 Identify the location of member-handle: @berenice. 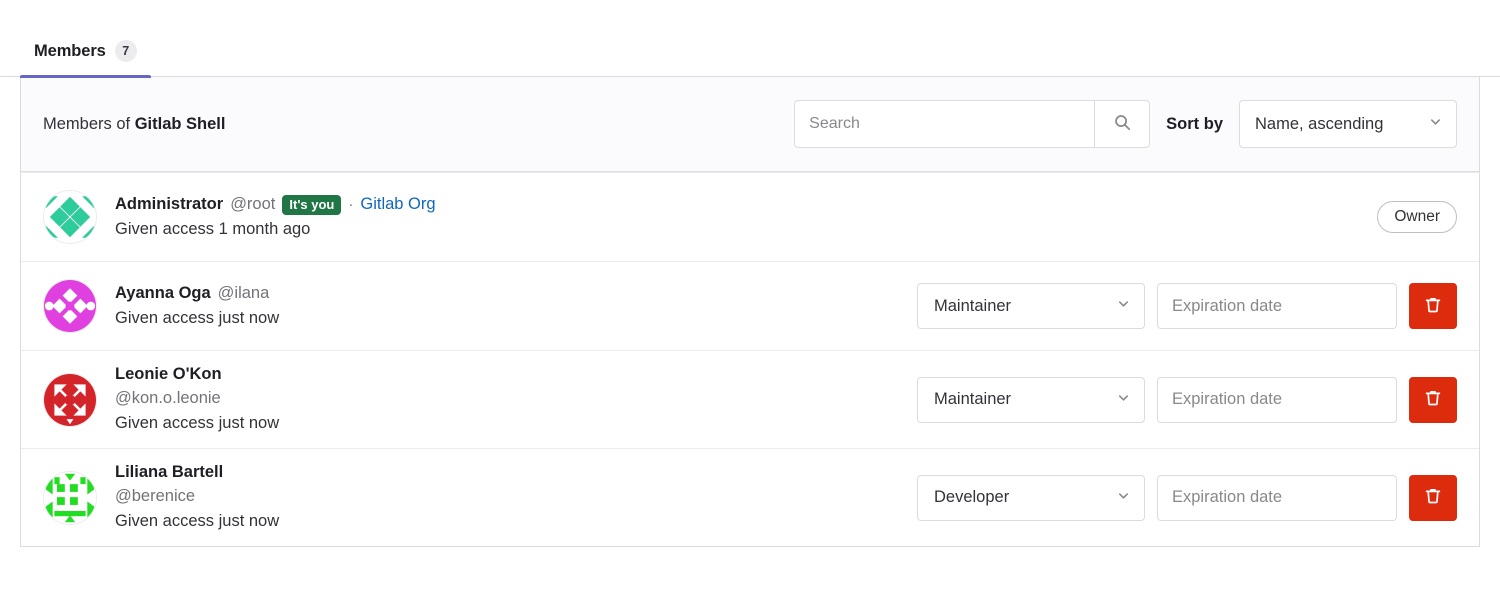
(155, 496).